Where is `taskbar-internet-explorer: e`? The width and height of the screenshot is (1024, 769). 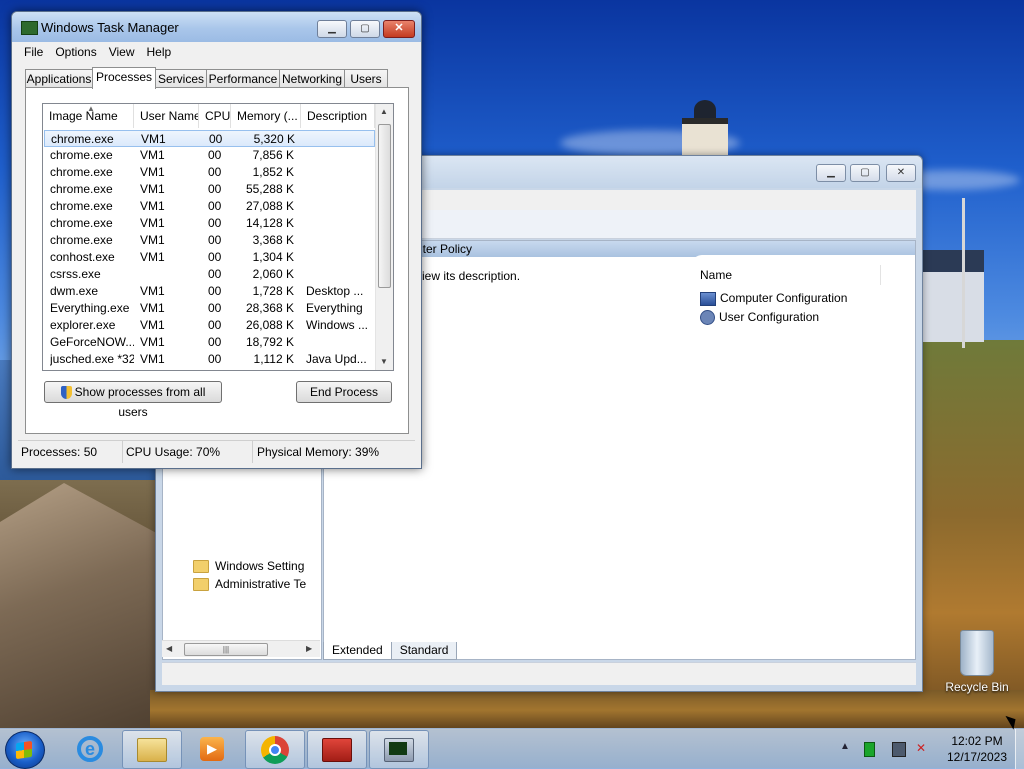 taskbar-internet-explorer: e is located at coordinates (90, 748).